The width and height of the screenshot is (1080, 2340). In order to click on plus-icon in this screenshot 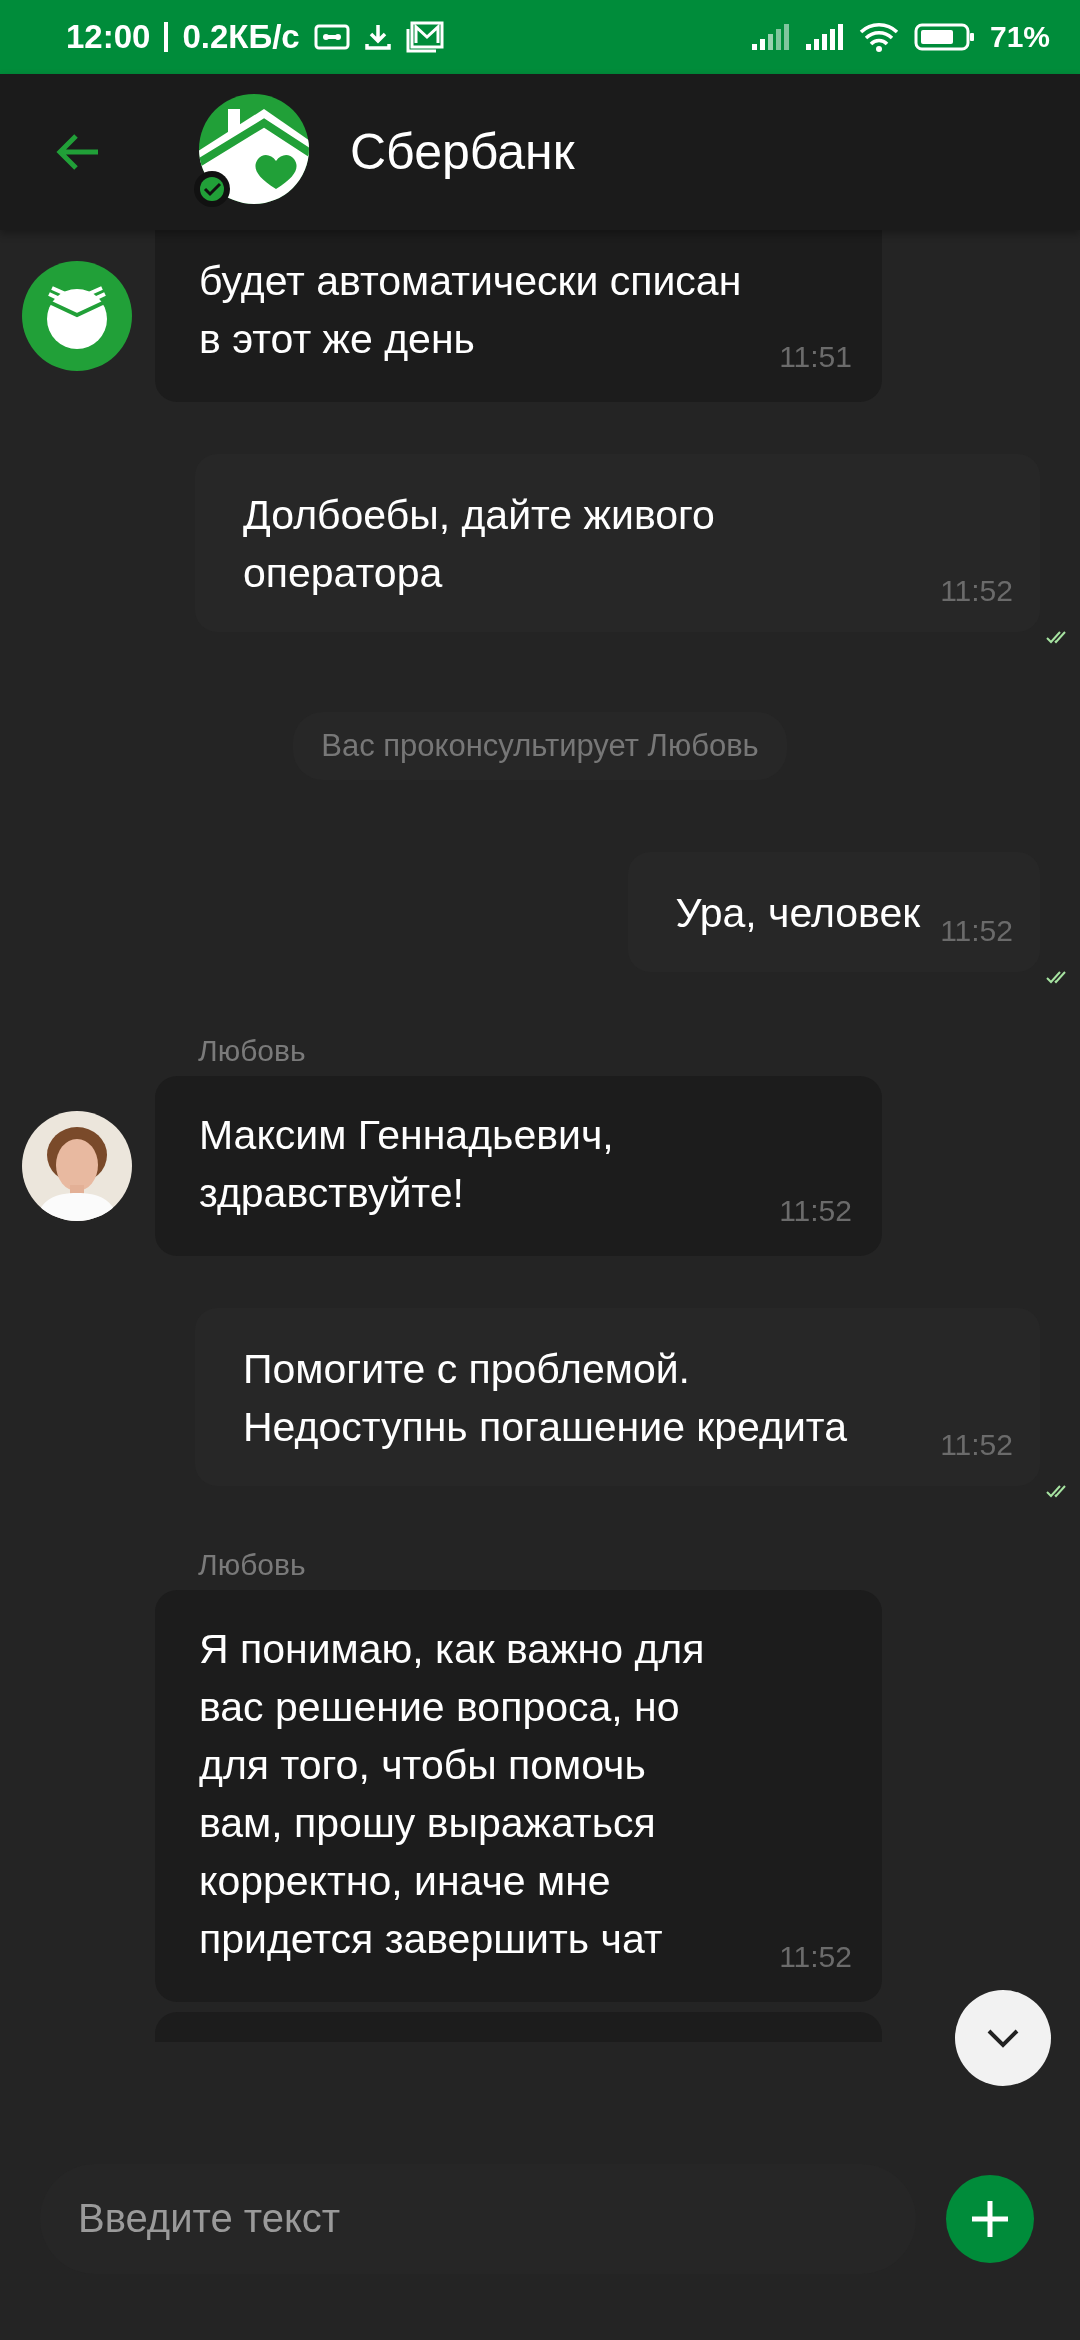, I will do `click(990, 2218)`.